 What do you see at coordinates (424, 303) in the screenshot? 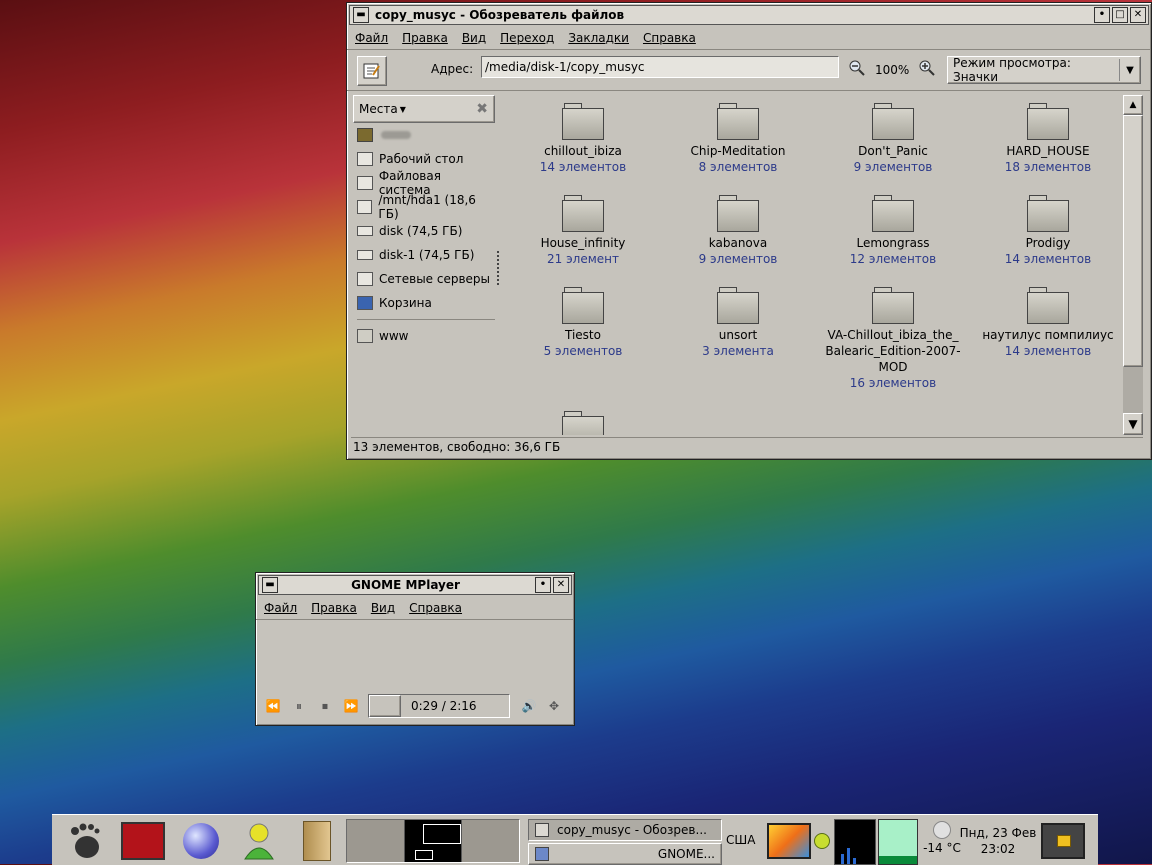
I see `sidebar-item-trash: Корзина` at bounding box center [424, 303].